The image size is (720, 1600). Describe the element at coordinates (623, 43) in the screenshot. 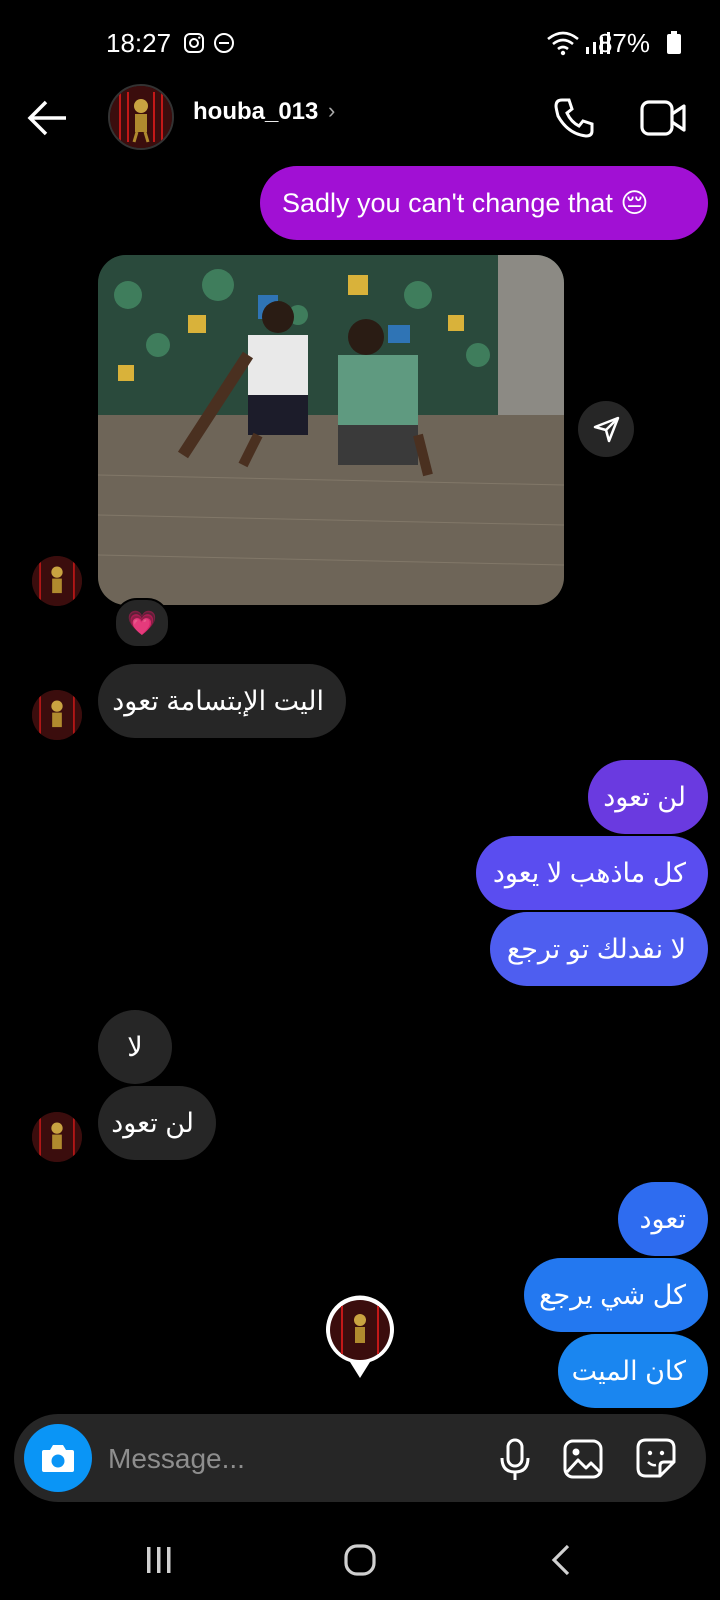

I see `battery-percent: 87%` at that location.